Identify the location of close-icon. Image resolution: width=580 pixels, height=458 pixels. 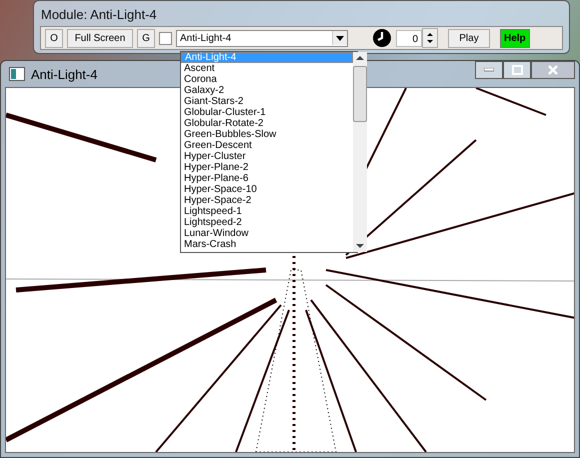
(553, 70).